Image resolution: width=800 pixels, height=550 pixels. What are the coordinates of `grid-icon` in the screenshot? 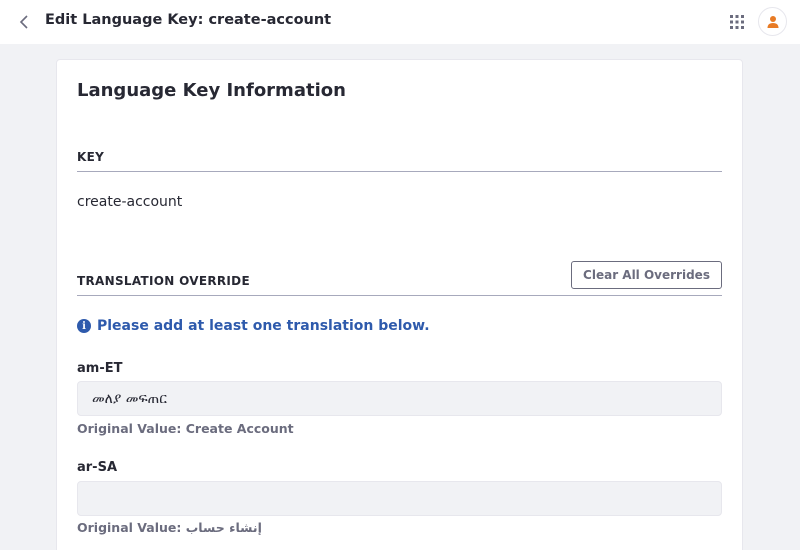 It's located at (737, 22).